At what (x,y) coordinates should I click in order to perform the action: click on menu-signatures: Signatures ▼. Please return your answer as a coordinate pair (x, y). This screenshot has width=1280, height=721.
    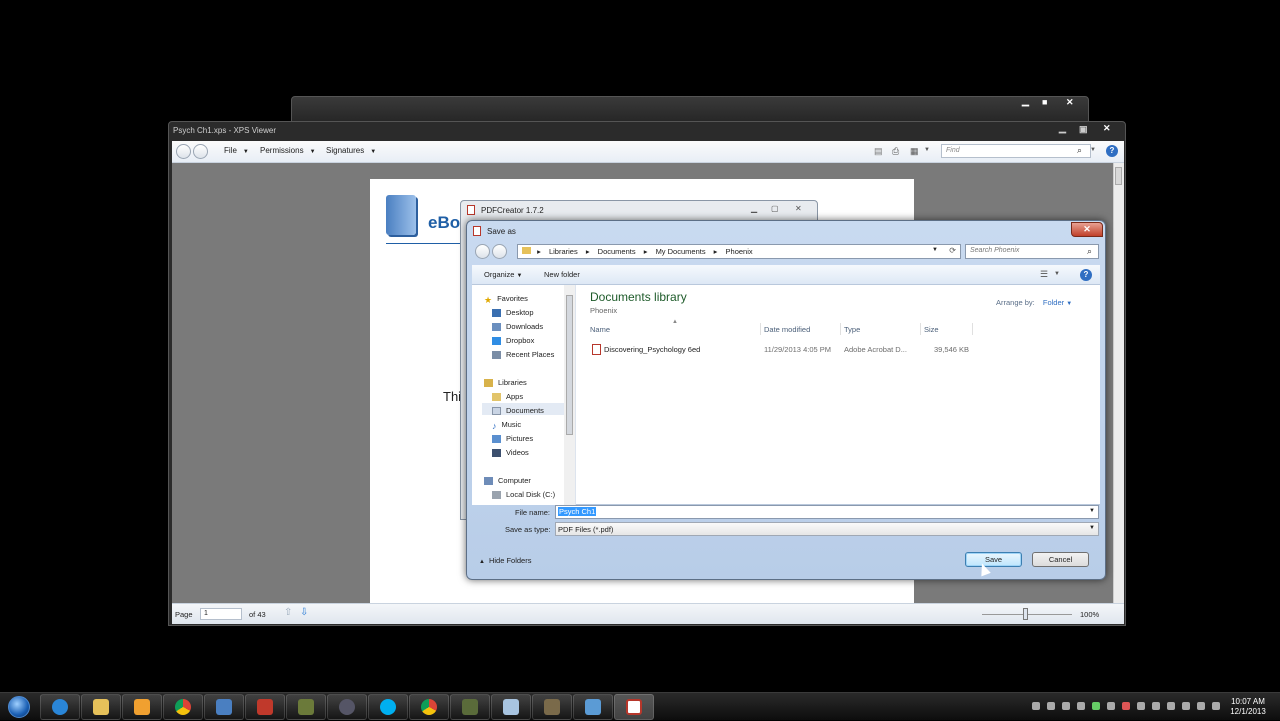
    Looking at the image, I should click on (351, 150).